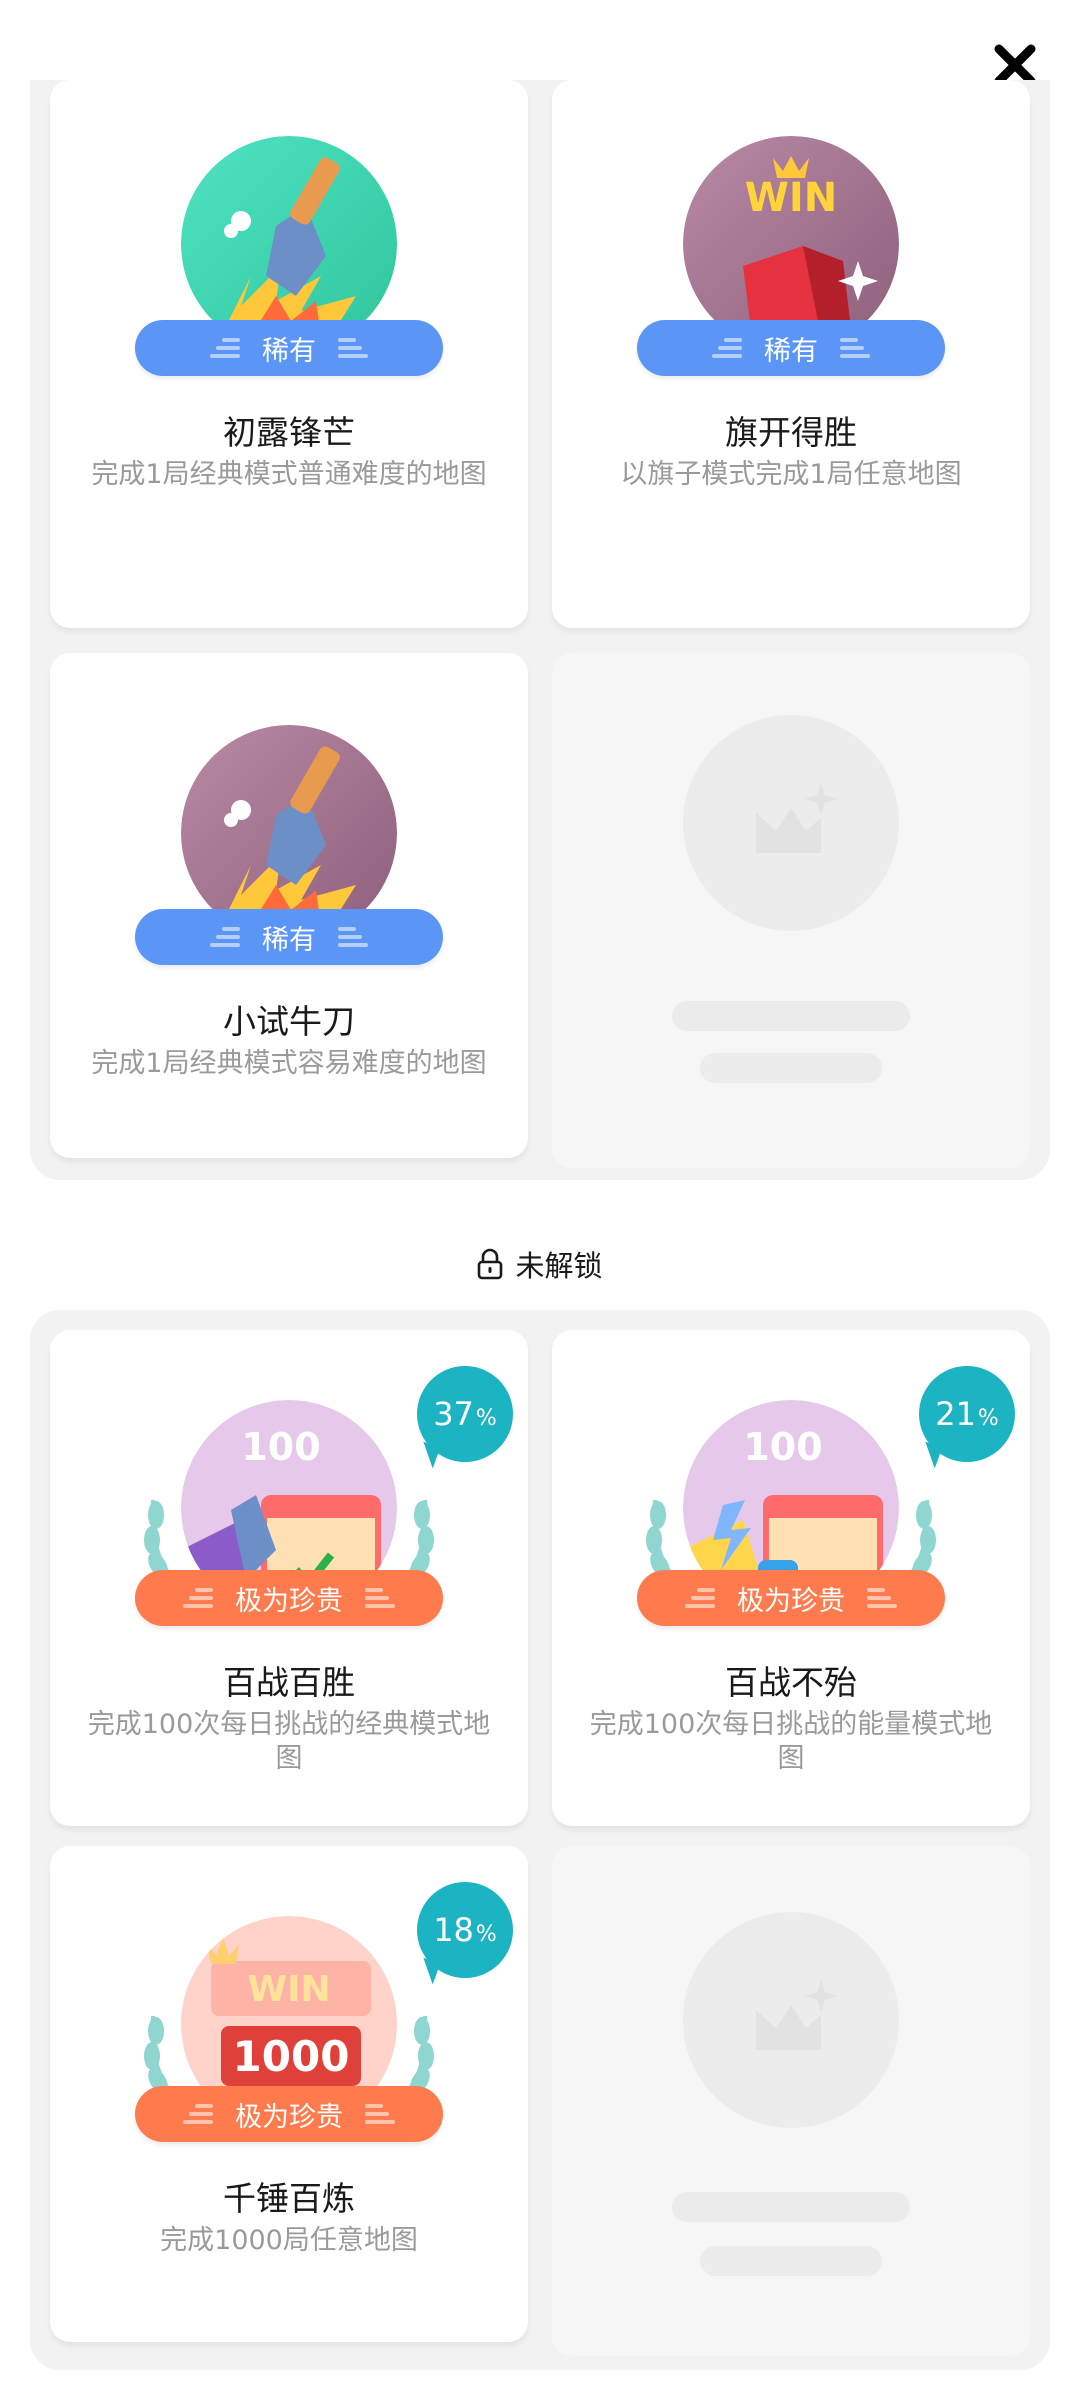  Describe the element at coordinates (289, 1741) in the screenshot. I see `achievement-description: 完成100次每日挑战的经典模式地图` at that location.